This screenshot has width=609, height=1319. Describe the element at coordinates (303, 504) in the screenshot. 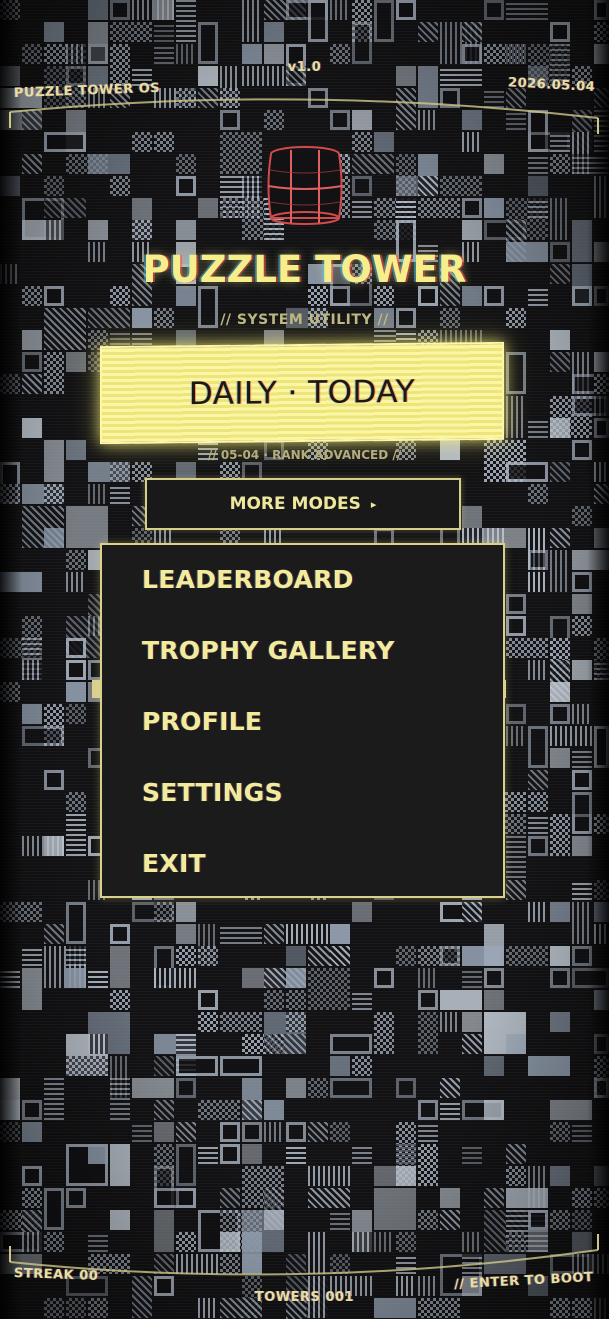

I see `more-modes-button: MORE MODES ▸` at that location.